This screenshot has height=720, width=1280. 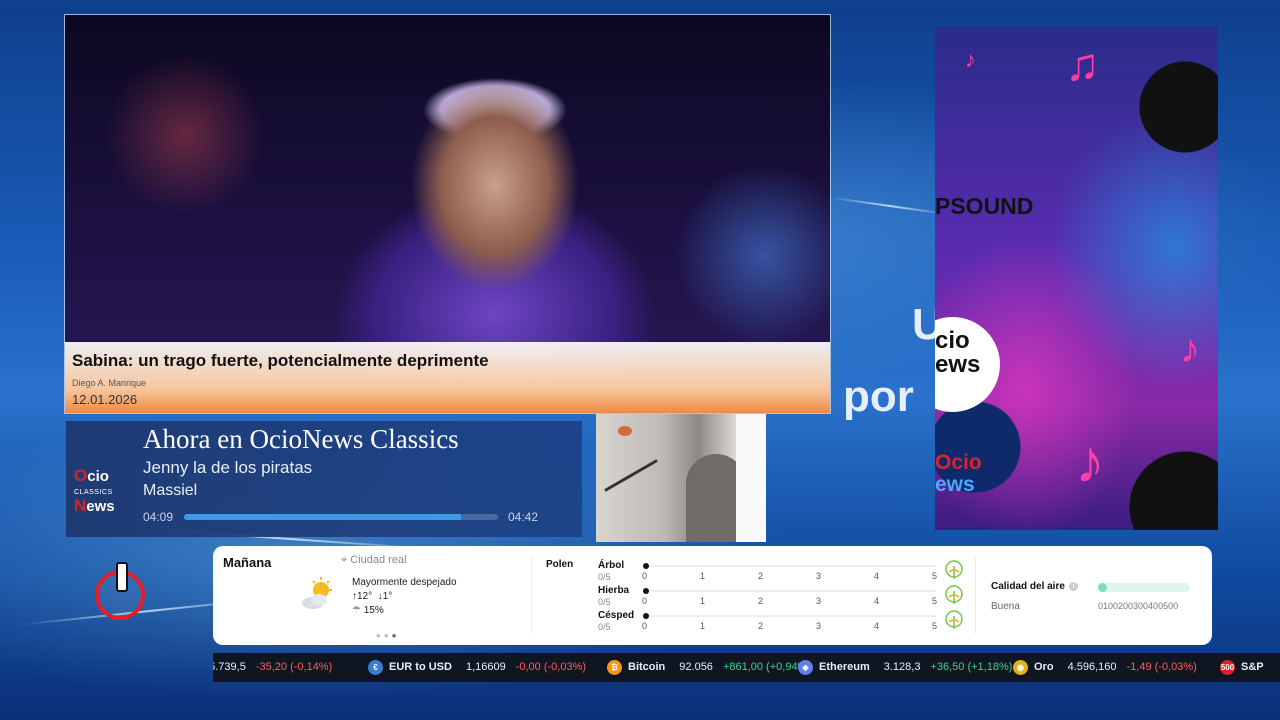 What do you see at coordinates (170, 490) in the screenshot?
I see `song-artist: Massiel` at bounding box center [170, 490].